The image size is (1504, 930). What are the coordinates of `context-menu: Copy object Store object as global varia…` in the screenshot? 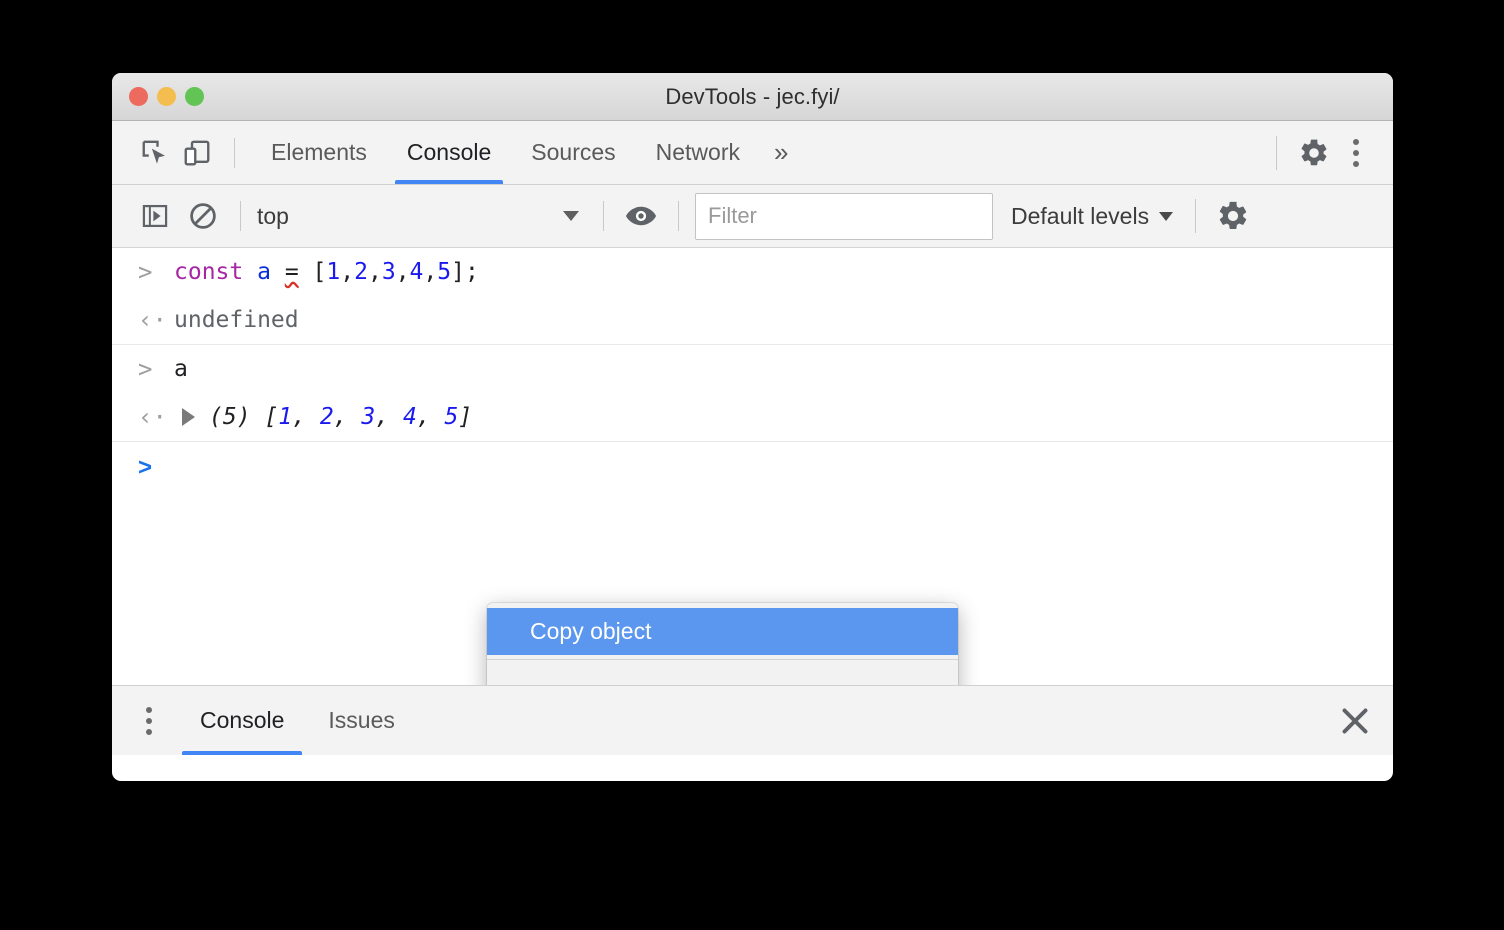 It's located at (722, 644).